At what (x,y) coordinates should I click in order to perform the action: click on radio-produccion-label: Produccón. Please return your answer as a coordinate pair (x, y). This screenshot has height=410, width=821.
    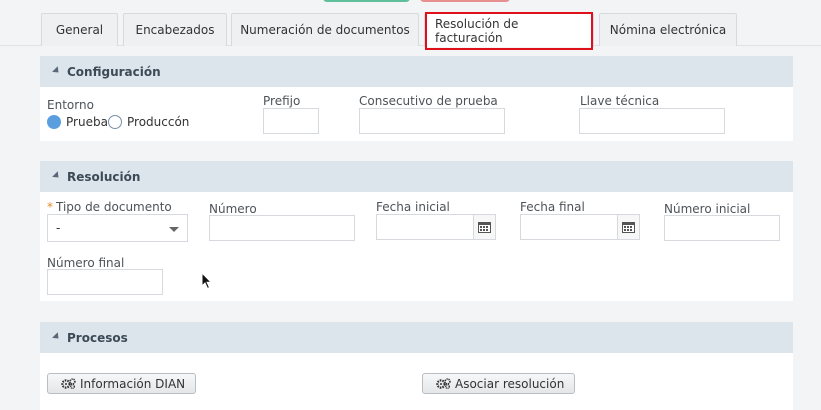
    Looking at the image, I should click on (158, 122).